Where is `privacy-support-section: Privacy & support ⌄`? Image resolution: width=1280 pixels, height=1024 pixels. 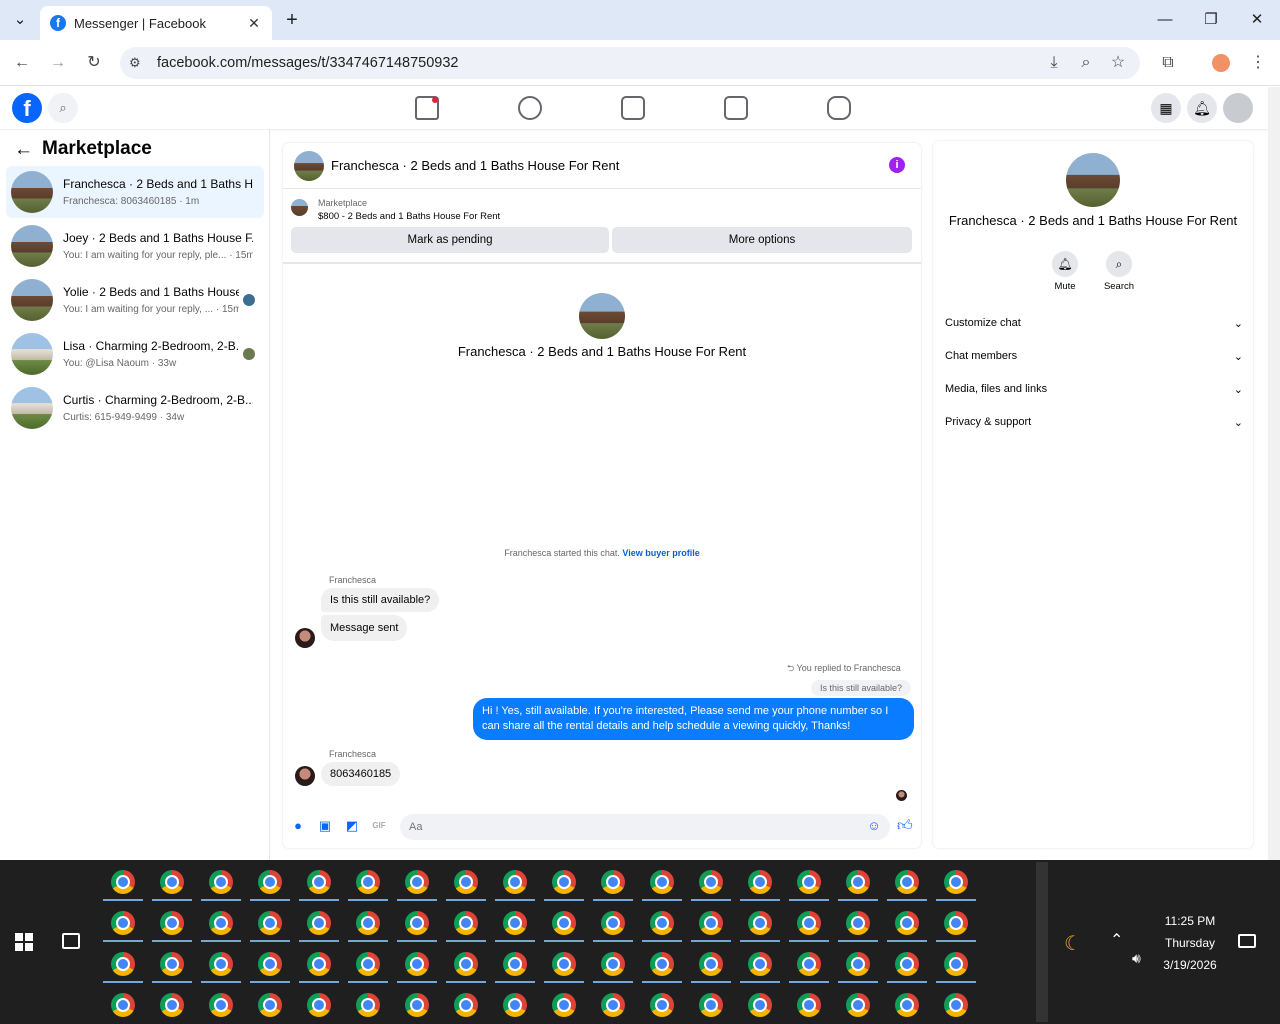 privacy-support-section: Privacy & support ⌄ is located at coordinates (1094, 422).